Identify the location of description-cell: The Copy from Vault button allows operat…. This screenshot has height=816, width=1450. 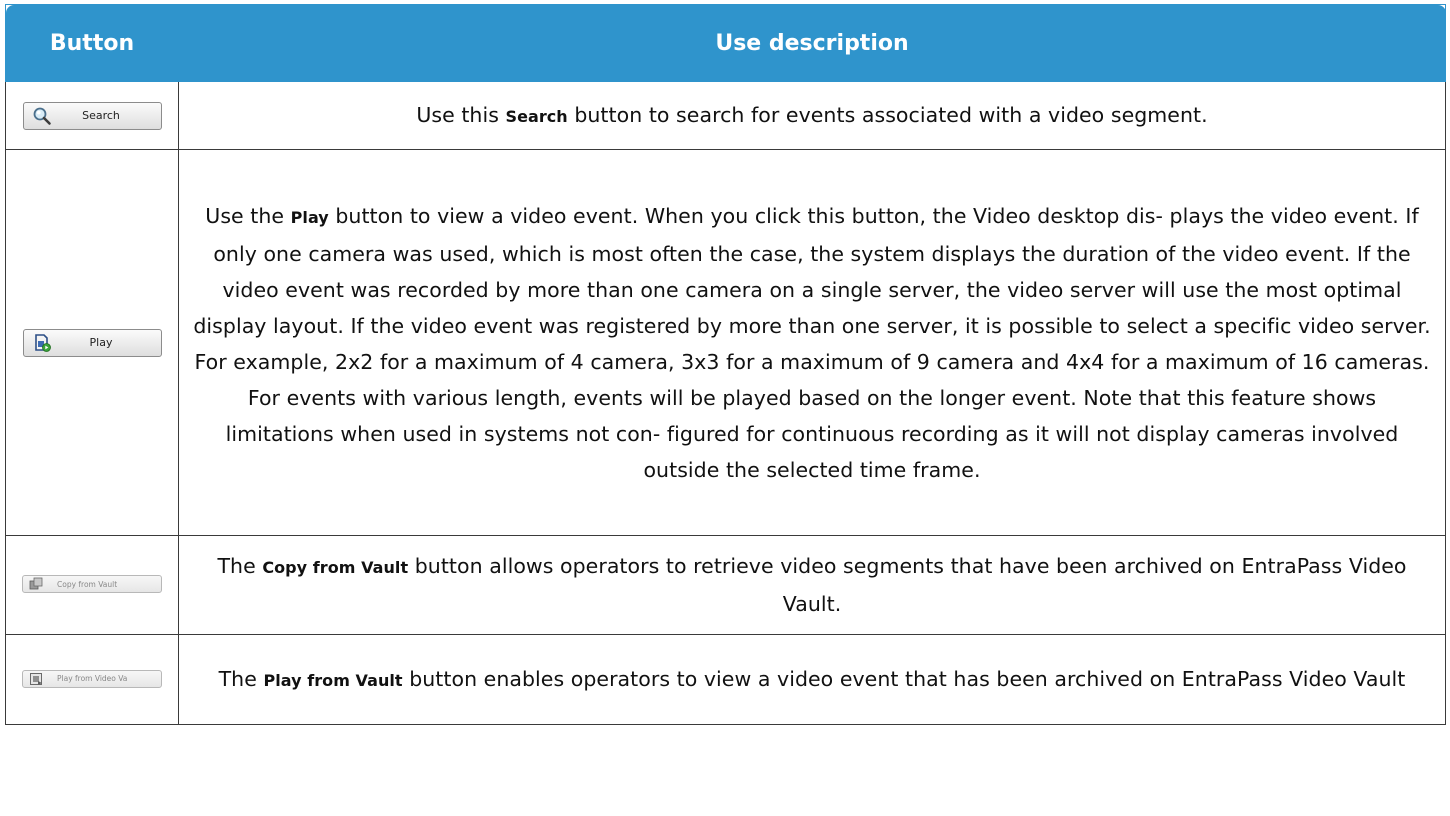
(812, 585).